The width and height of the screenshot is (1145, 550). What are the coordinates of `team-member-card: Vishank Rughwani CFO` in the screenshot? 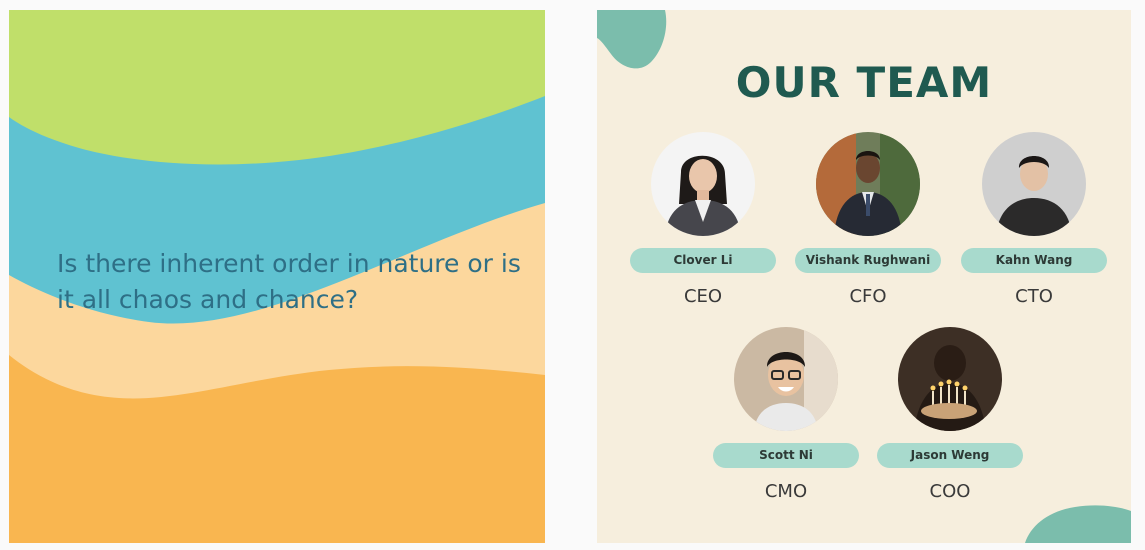 It's located at (868, 219).